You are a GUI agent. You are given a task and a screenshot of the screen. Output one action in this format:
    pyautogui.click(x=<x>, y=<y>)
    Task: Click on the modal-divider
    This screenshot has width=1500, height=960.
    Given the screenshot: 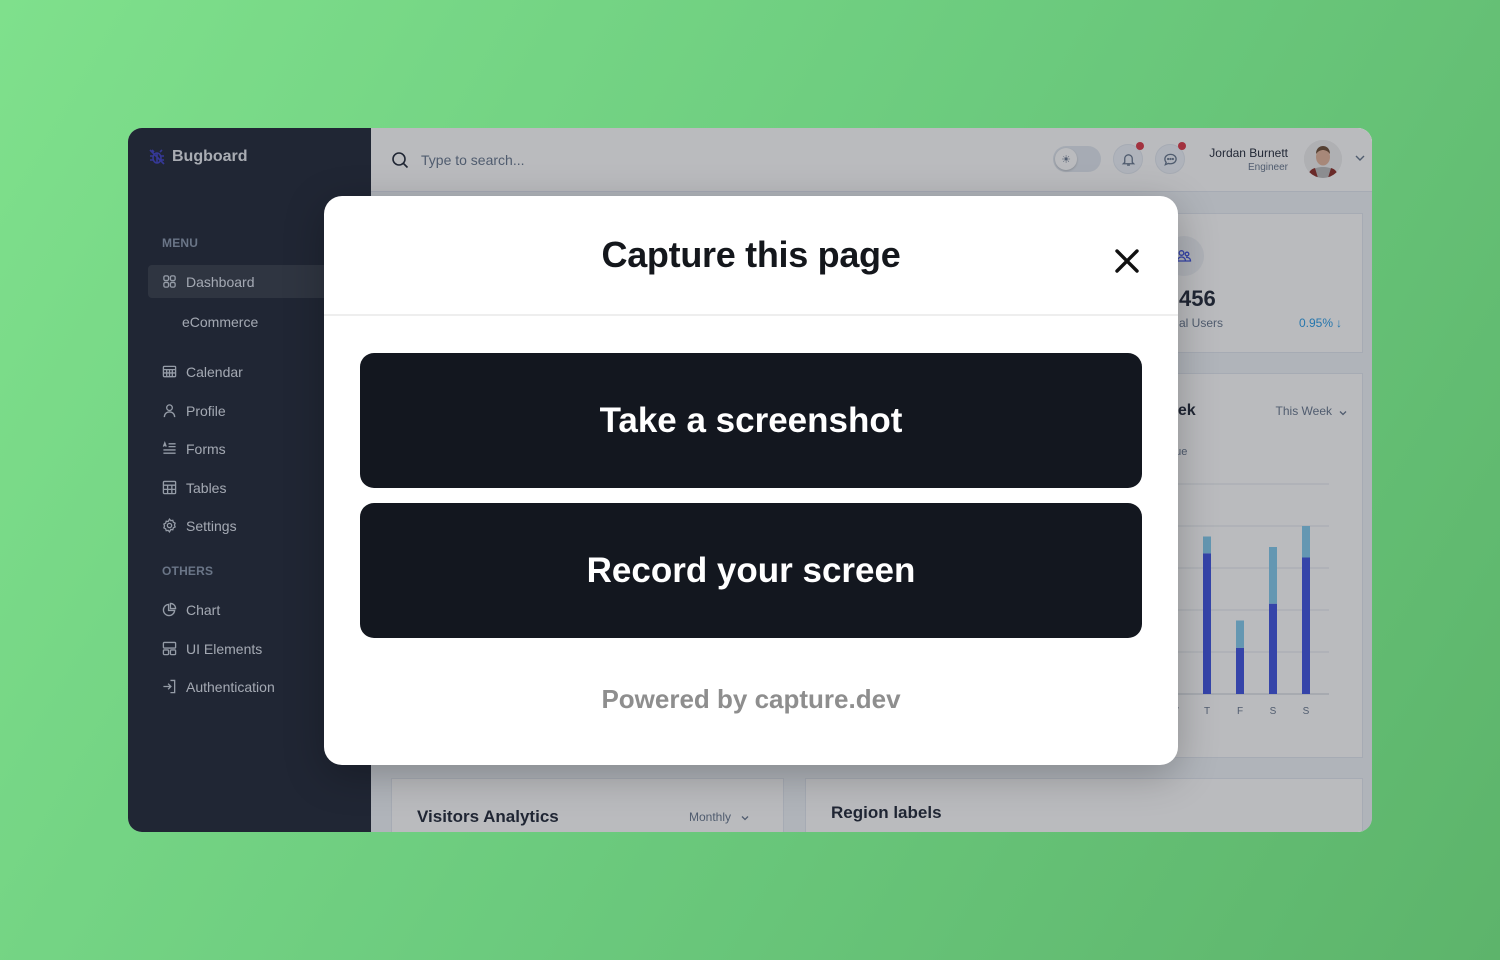 What is the action you would take?
    pyautogui.click(x=751, y=315)
    